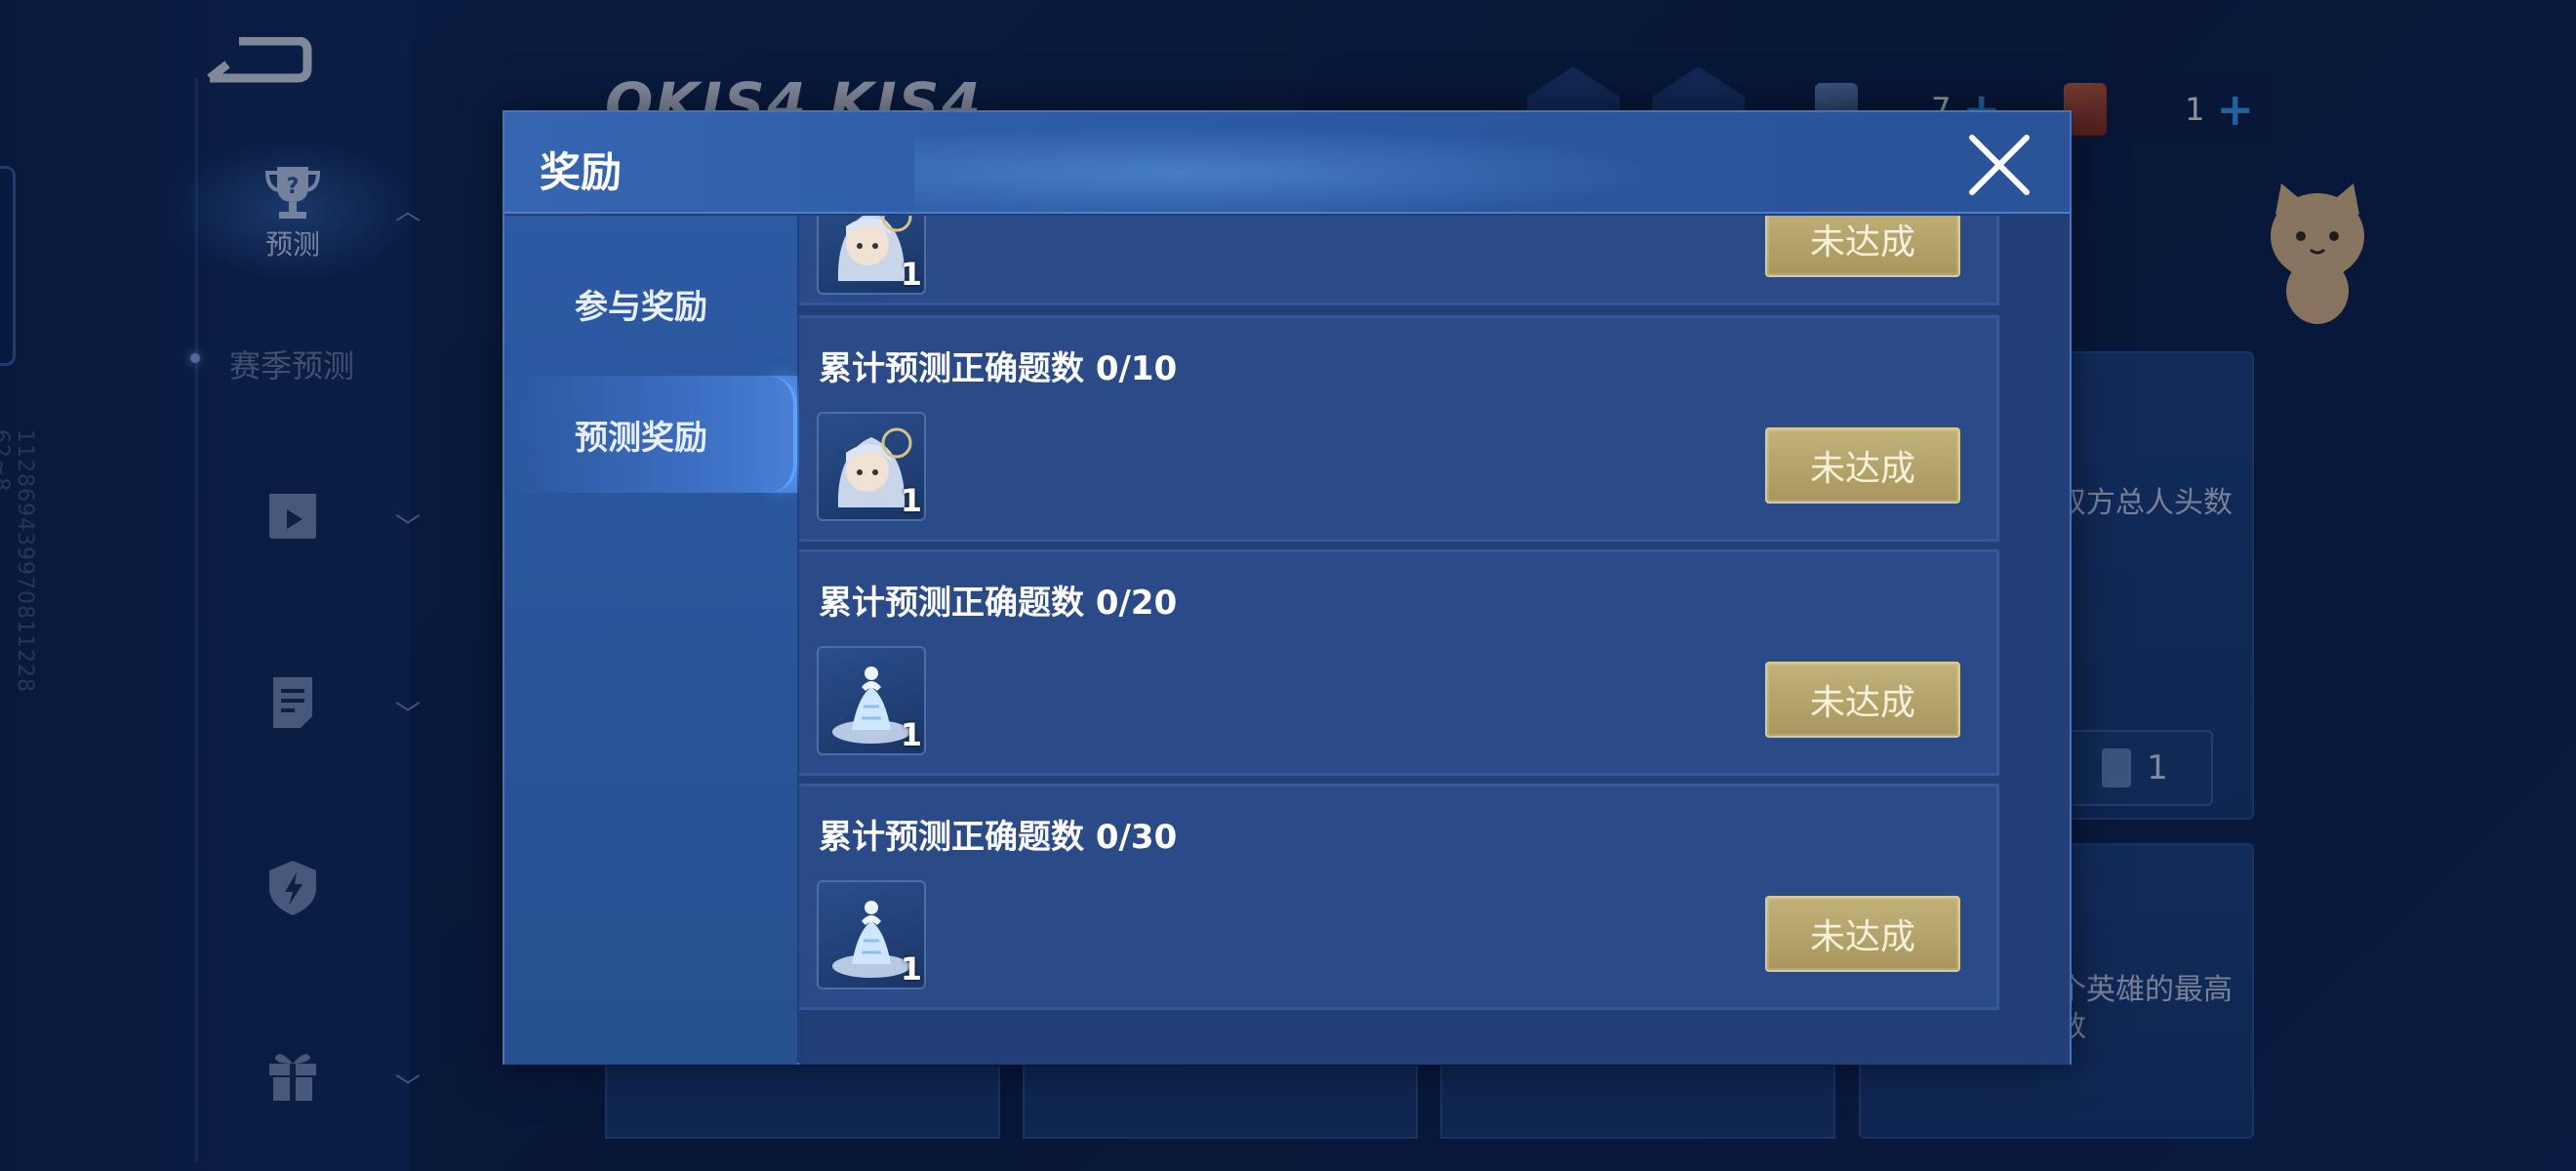 This screenshot has height=1171, width=2576. What do you see at coordinates (581, 172) in the screenshot?
I see `modal-title: 奖励` at bounding box center [581, 172].